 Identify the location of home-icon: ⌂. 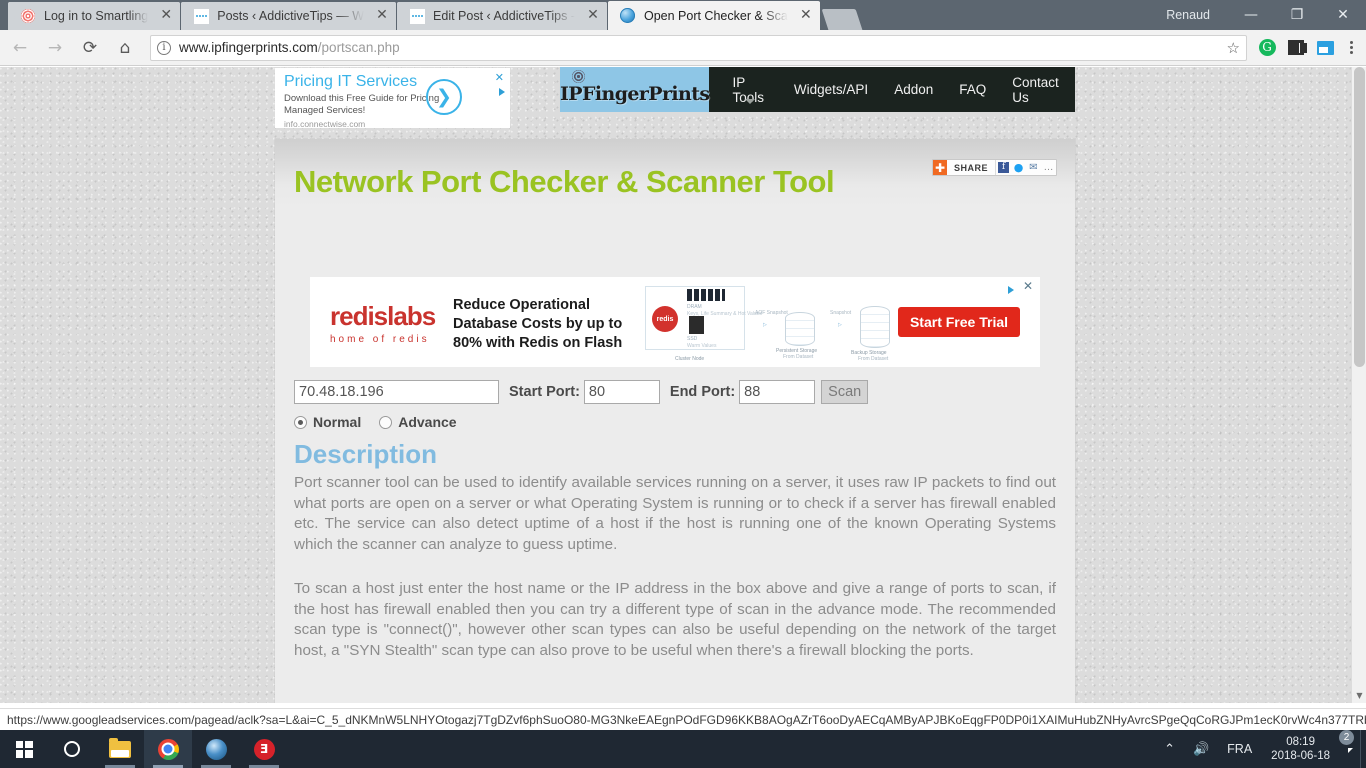
(125, 48).